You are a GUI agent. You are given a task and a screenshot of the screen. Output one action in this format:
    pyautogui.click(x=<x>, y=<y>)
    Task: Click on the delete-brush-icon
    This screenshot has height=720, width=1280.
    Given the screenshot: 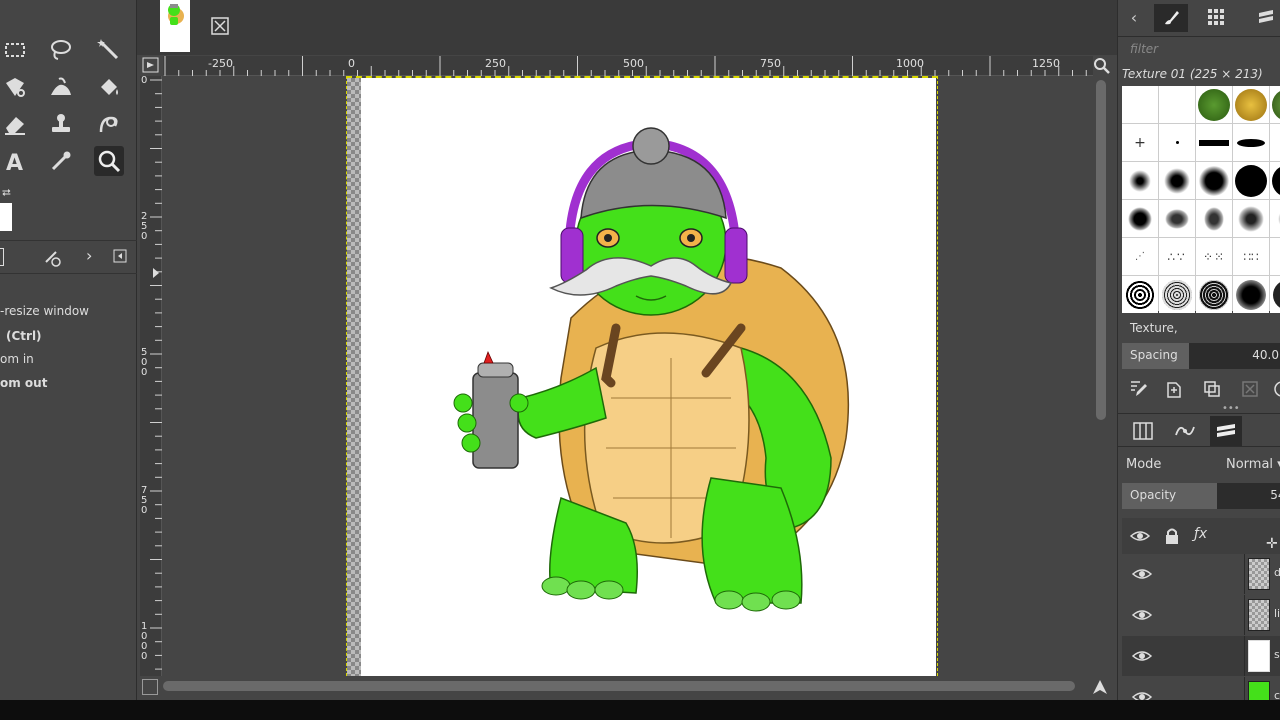 What is the action you would take?
    pyautogui.click(x=1250, y=389)
    